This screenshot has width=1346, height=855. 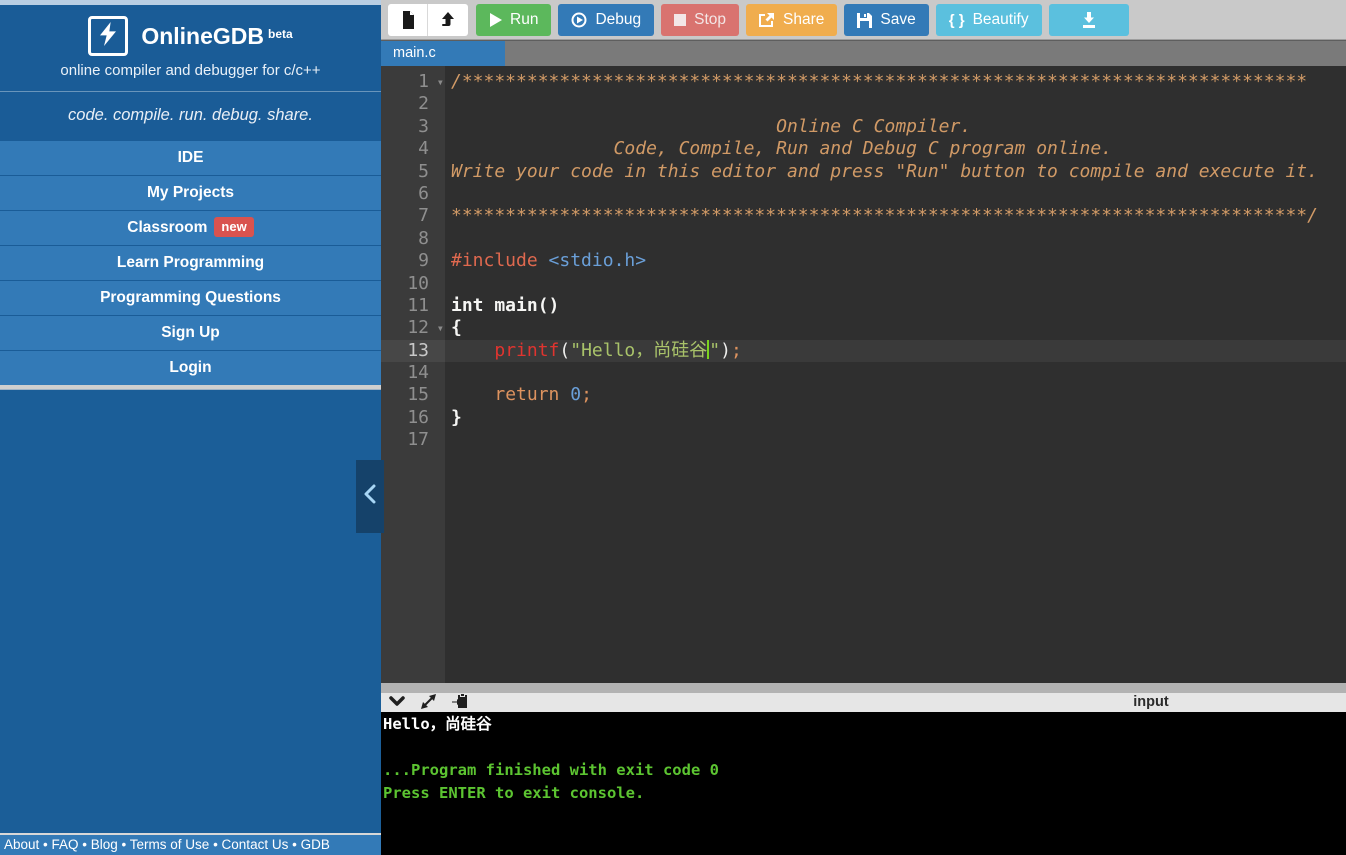 I want to click on sidebar-item-sign-up: Sign Up, so click(x=190, y=332).